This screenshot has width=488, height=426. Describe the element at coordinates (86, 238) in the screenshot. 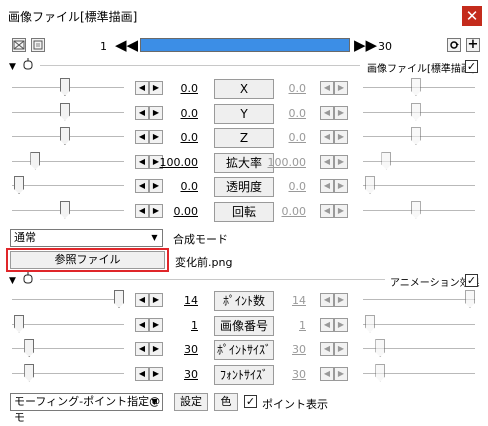

I see `blend-mode-select: 通常 ▼` at that location.